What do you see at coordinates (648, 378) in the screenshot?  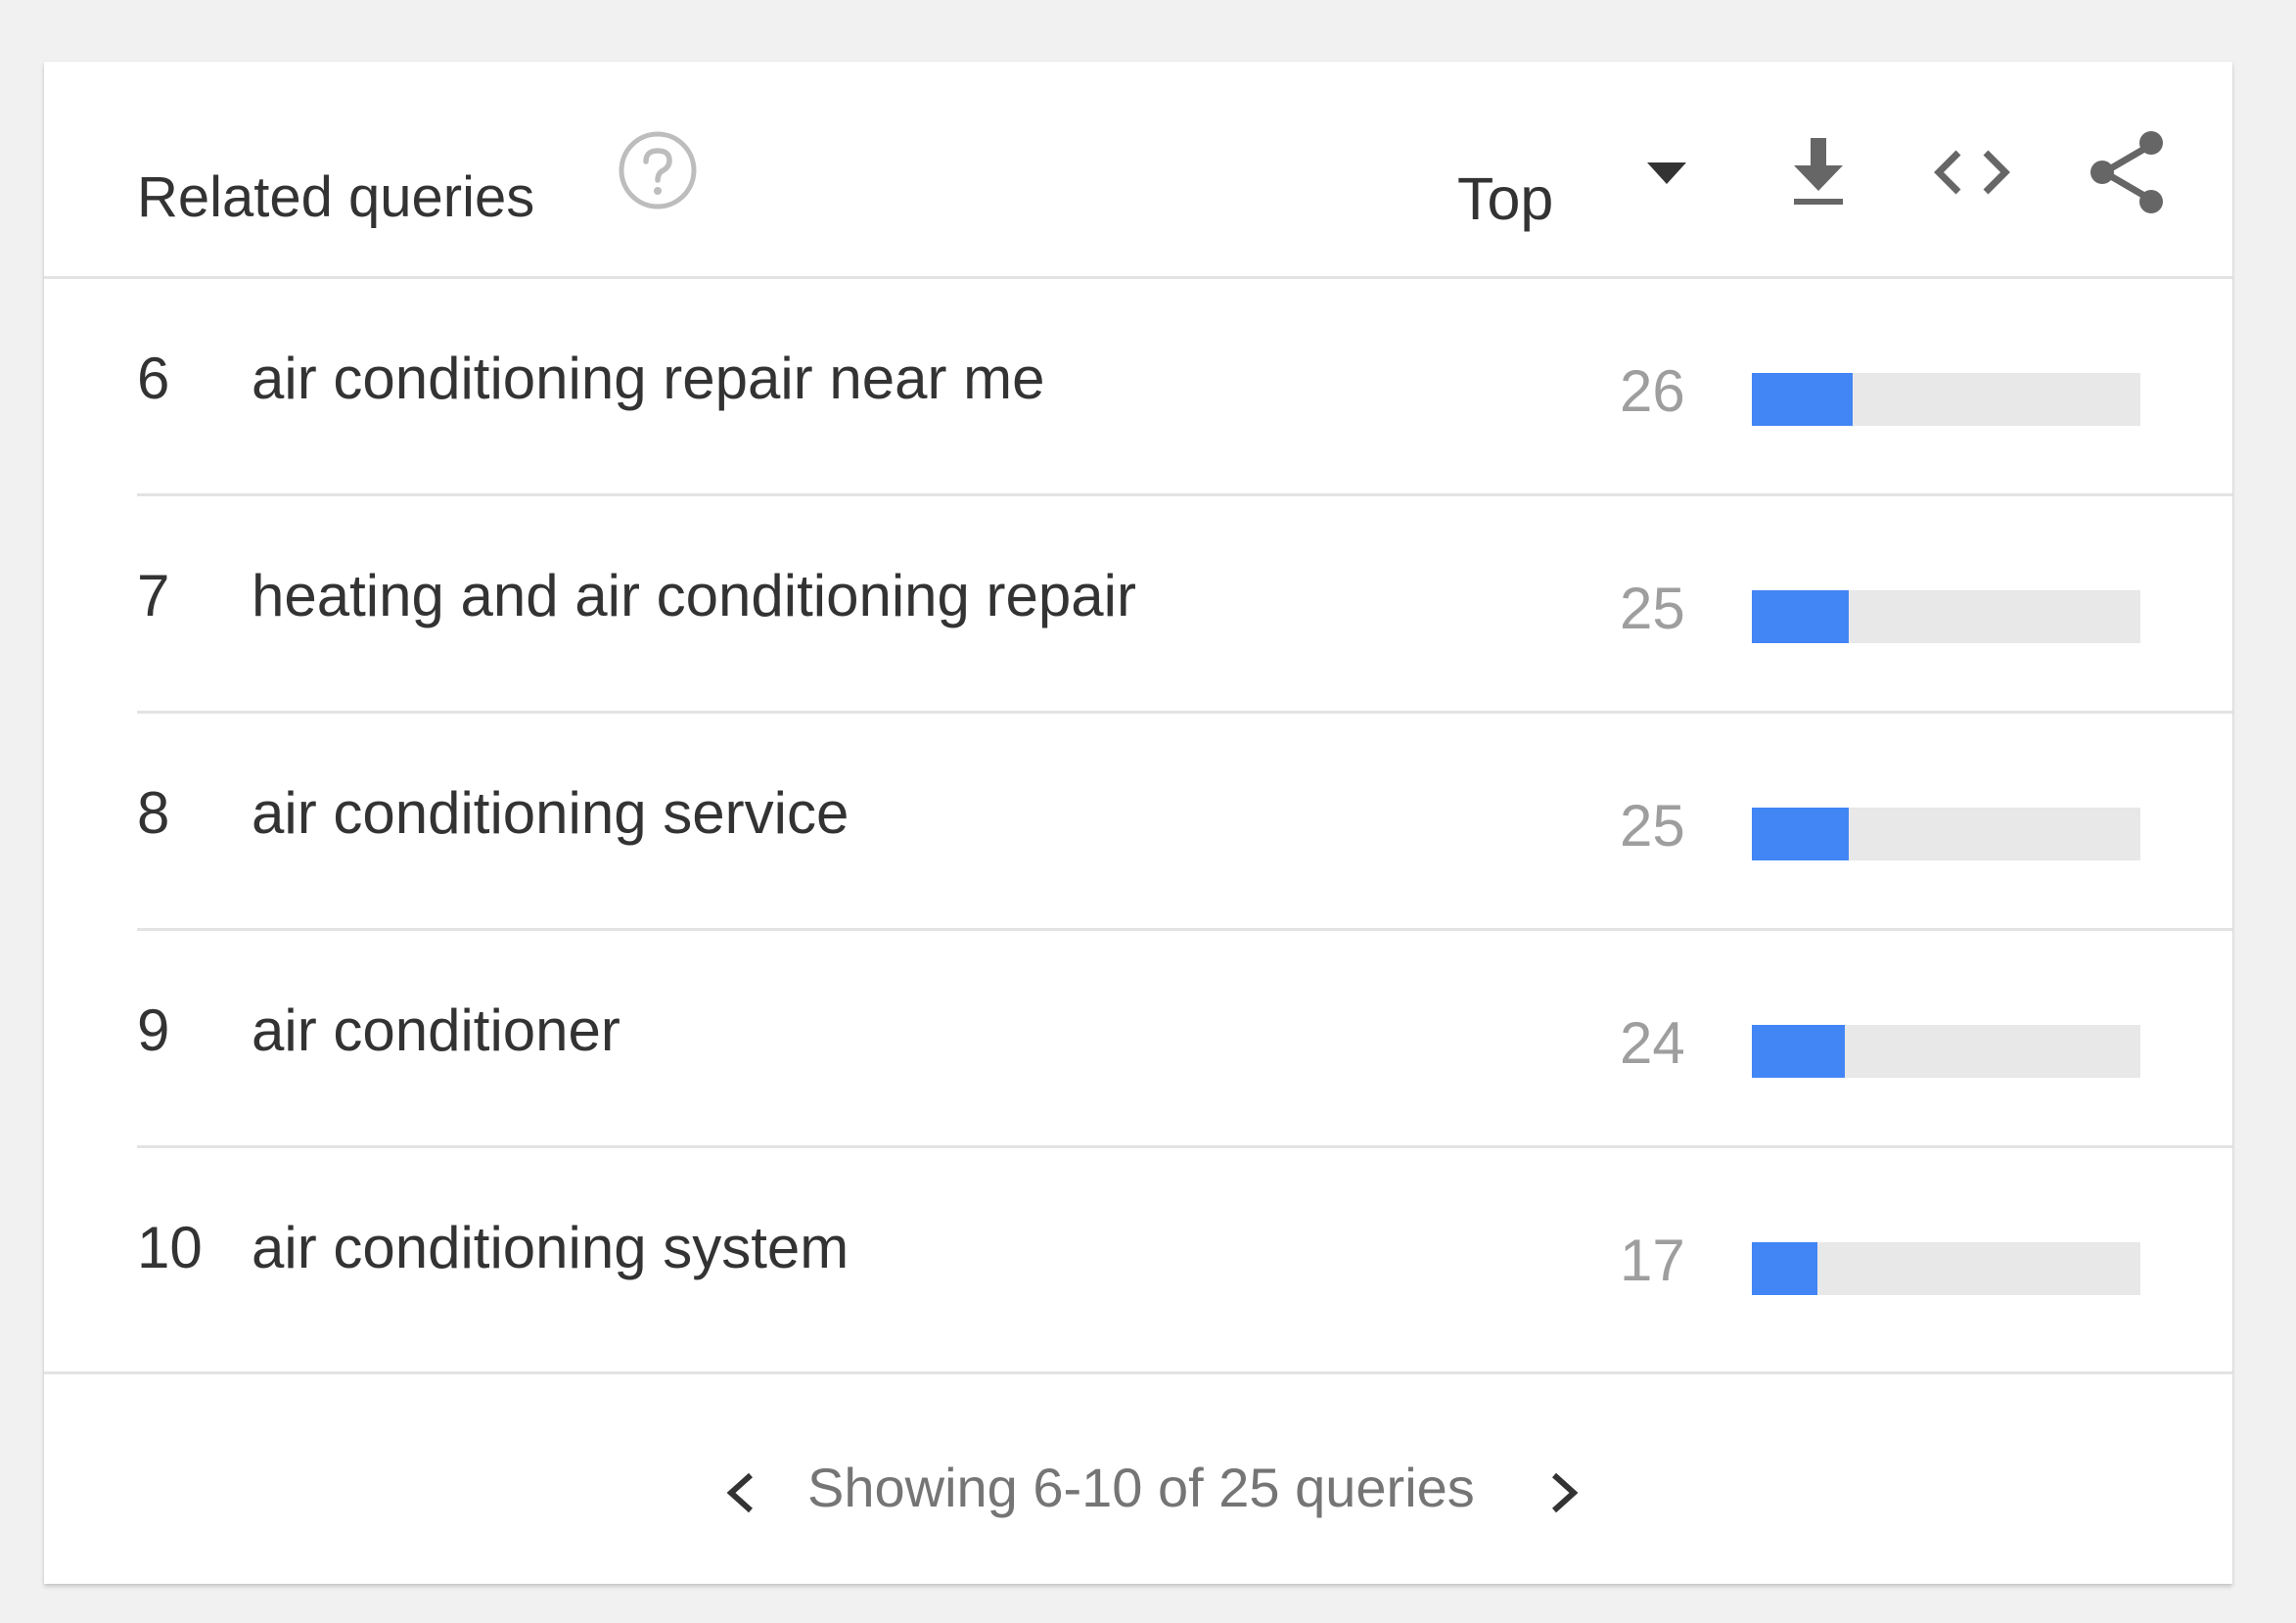 I see `row-query-link: air conditioning repair near me` at bounding box center [648, 378].